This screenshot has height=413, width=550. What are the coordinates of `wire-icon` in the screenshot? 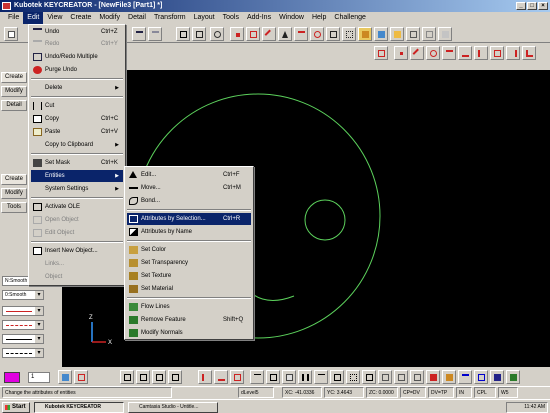 It's located at (413, 34).